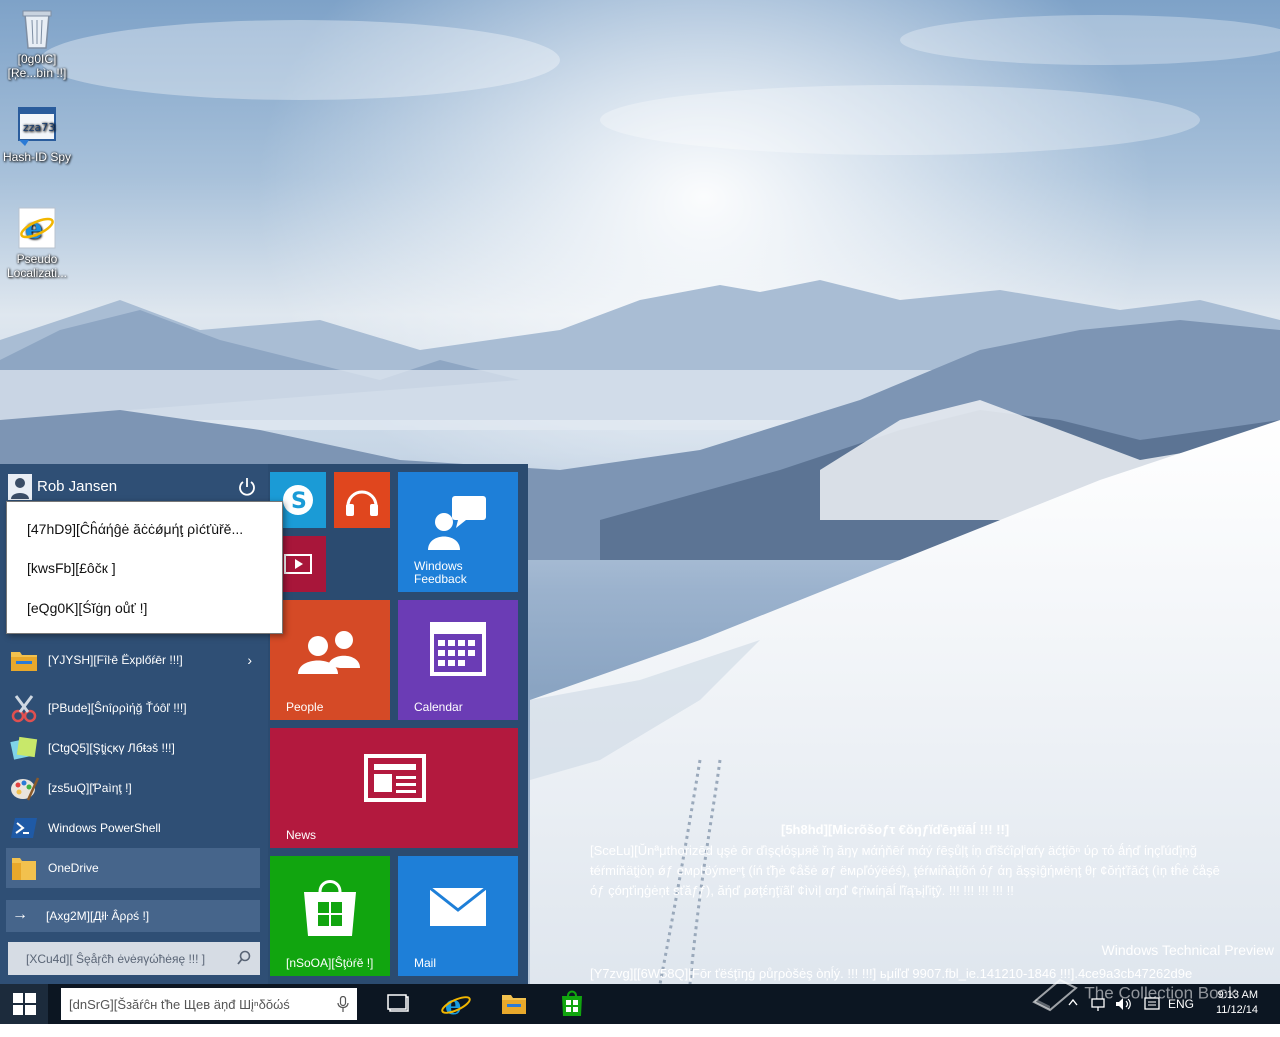 The width and height of the screenshot is (1280, 1037). What do you see at coordinates (458, 660) in the screenshot?
I see `calendar-tile: Calendar` at bounding box center [458, 660].